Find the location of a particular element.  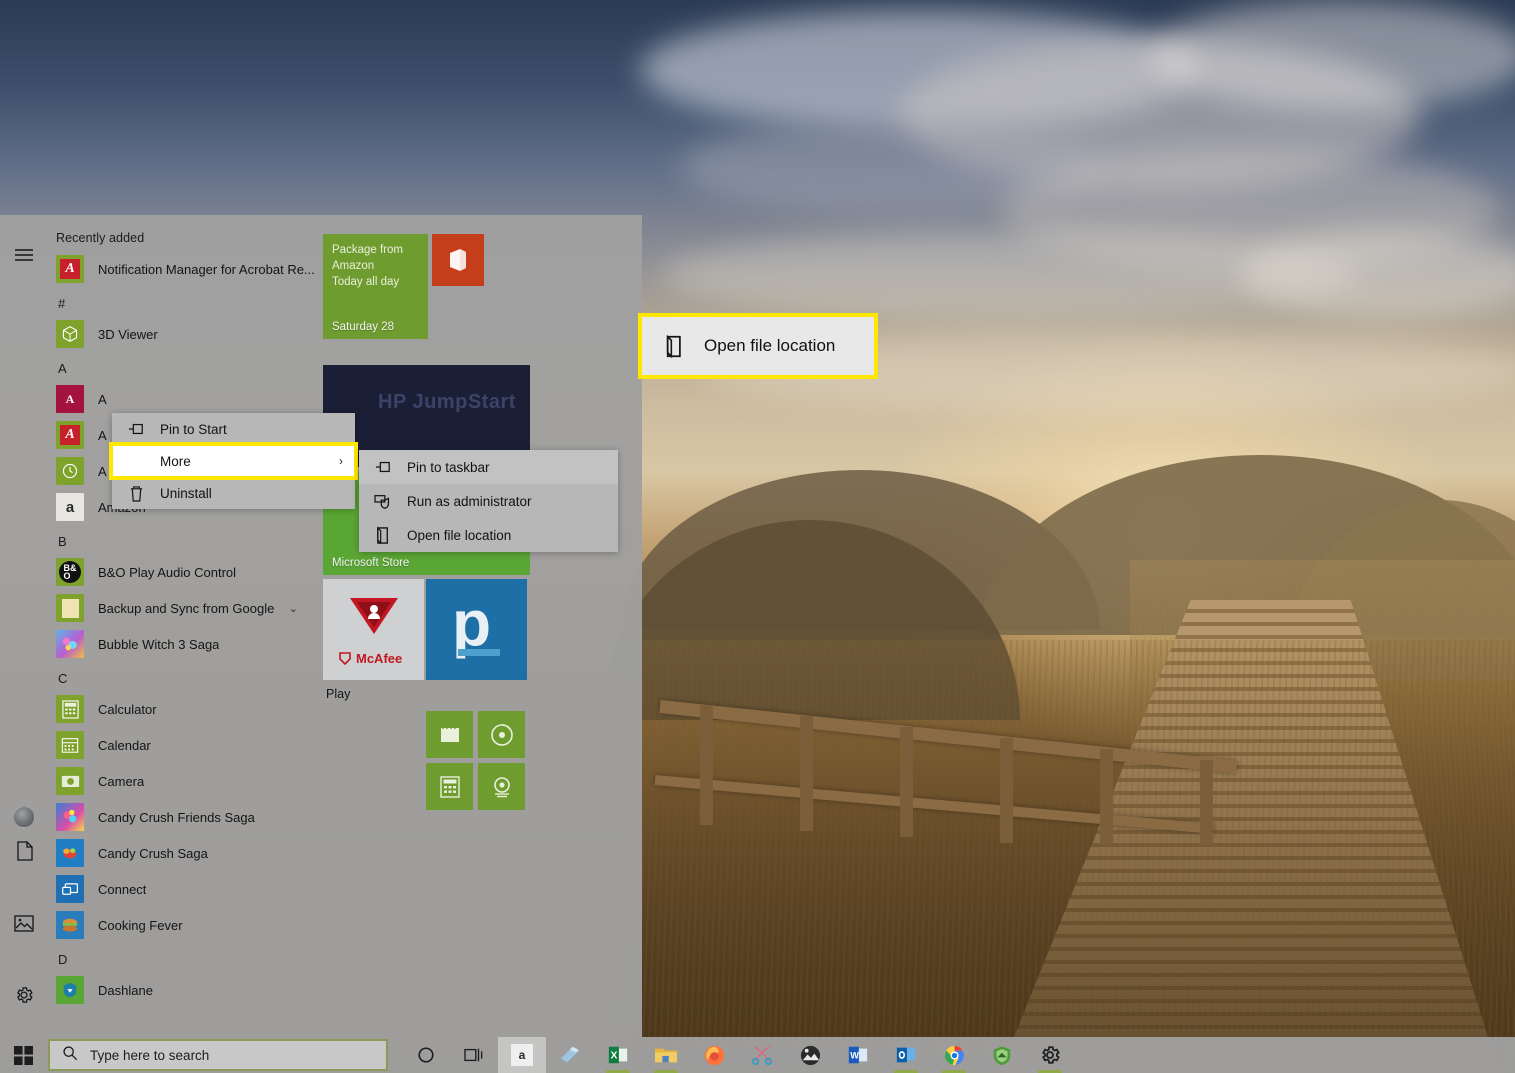

cortana-icon is located at coordinates (426, 1055).